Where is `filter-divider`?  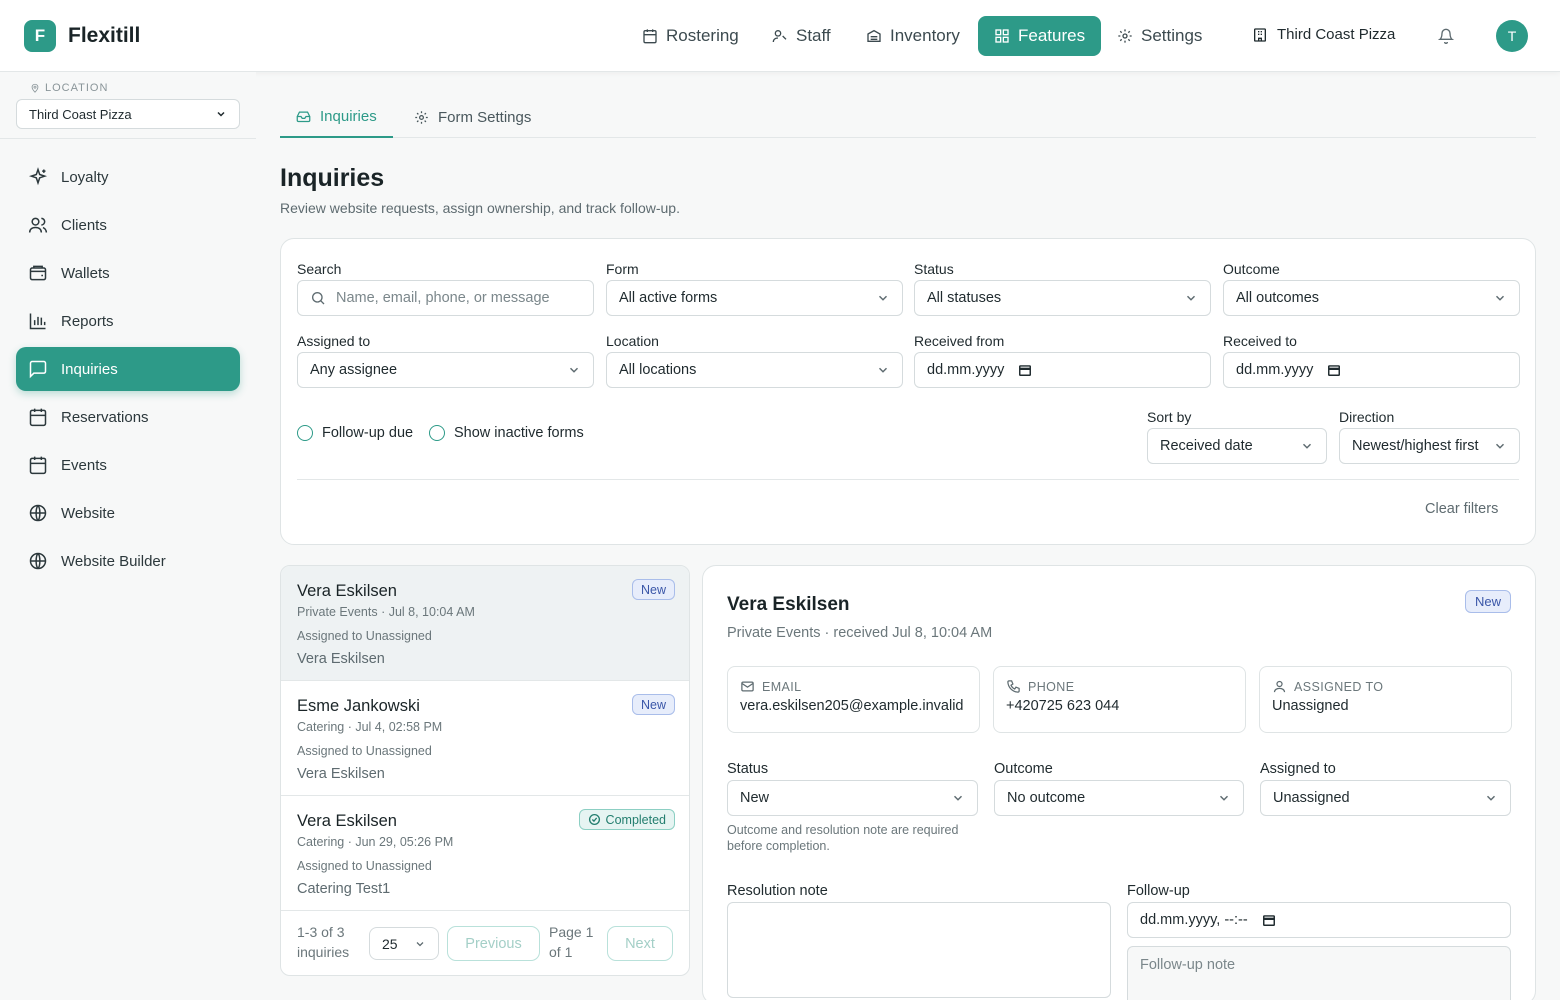 filter-divider is located at coordinates (908, 479).